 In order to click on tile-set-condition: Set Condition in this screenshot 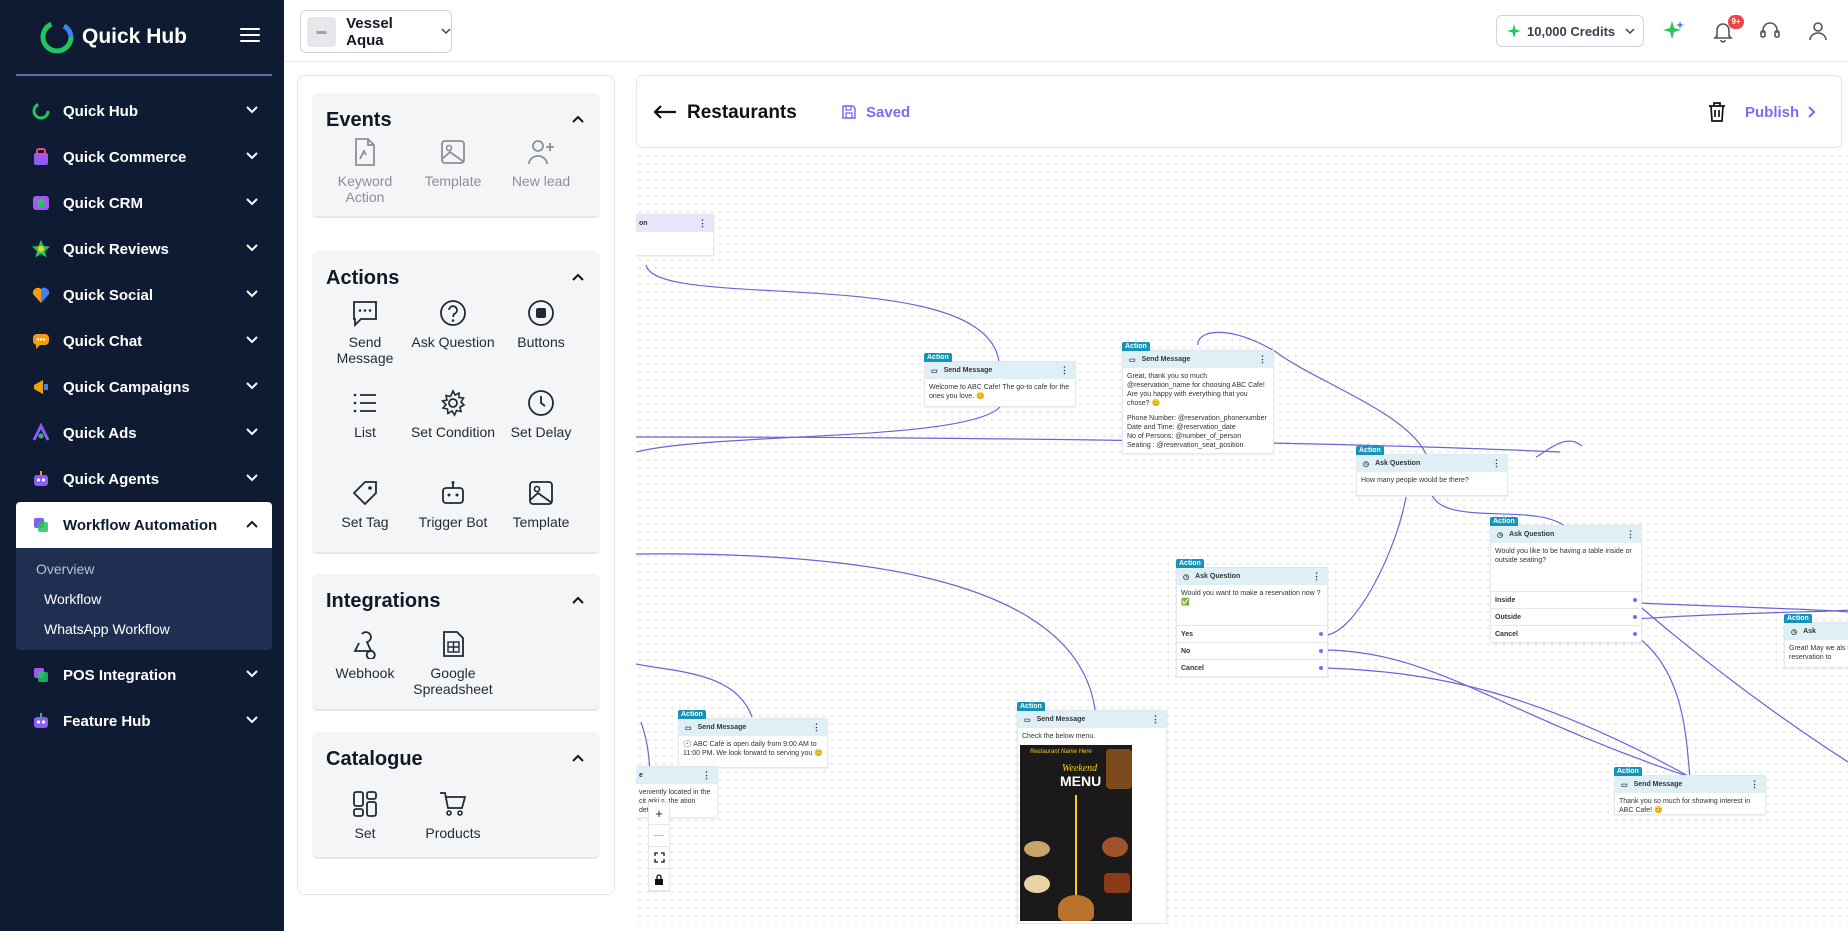, I will do `click(453, 414)`.